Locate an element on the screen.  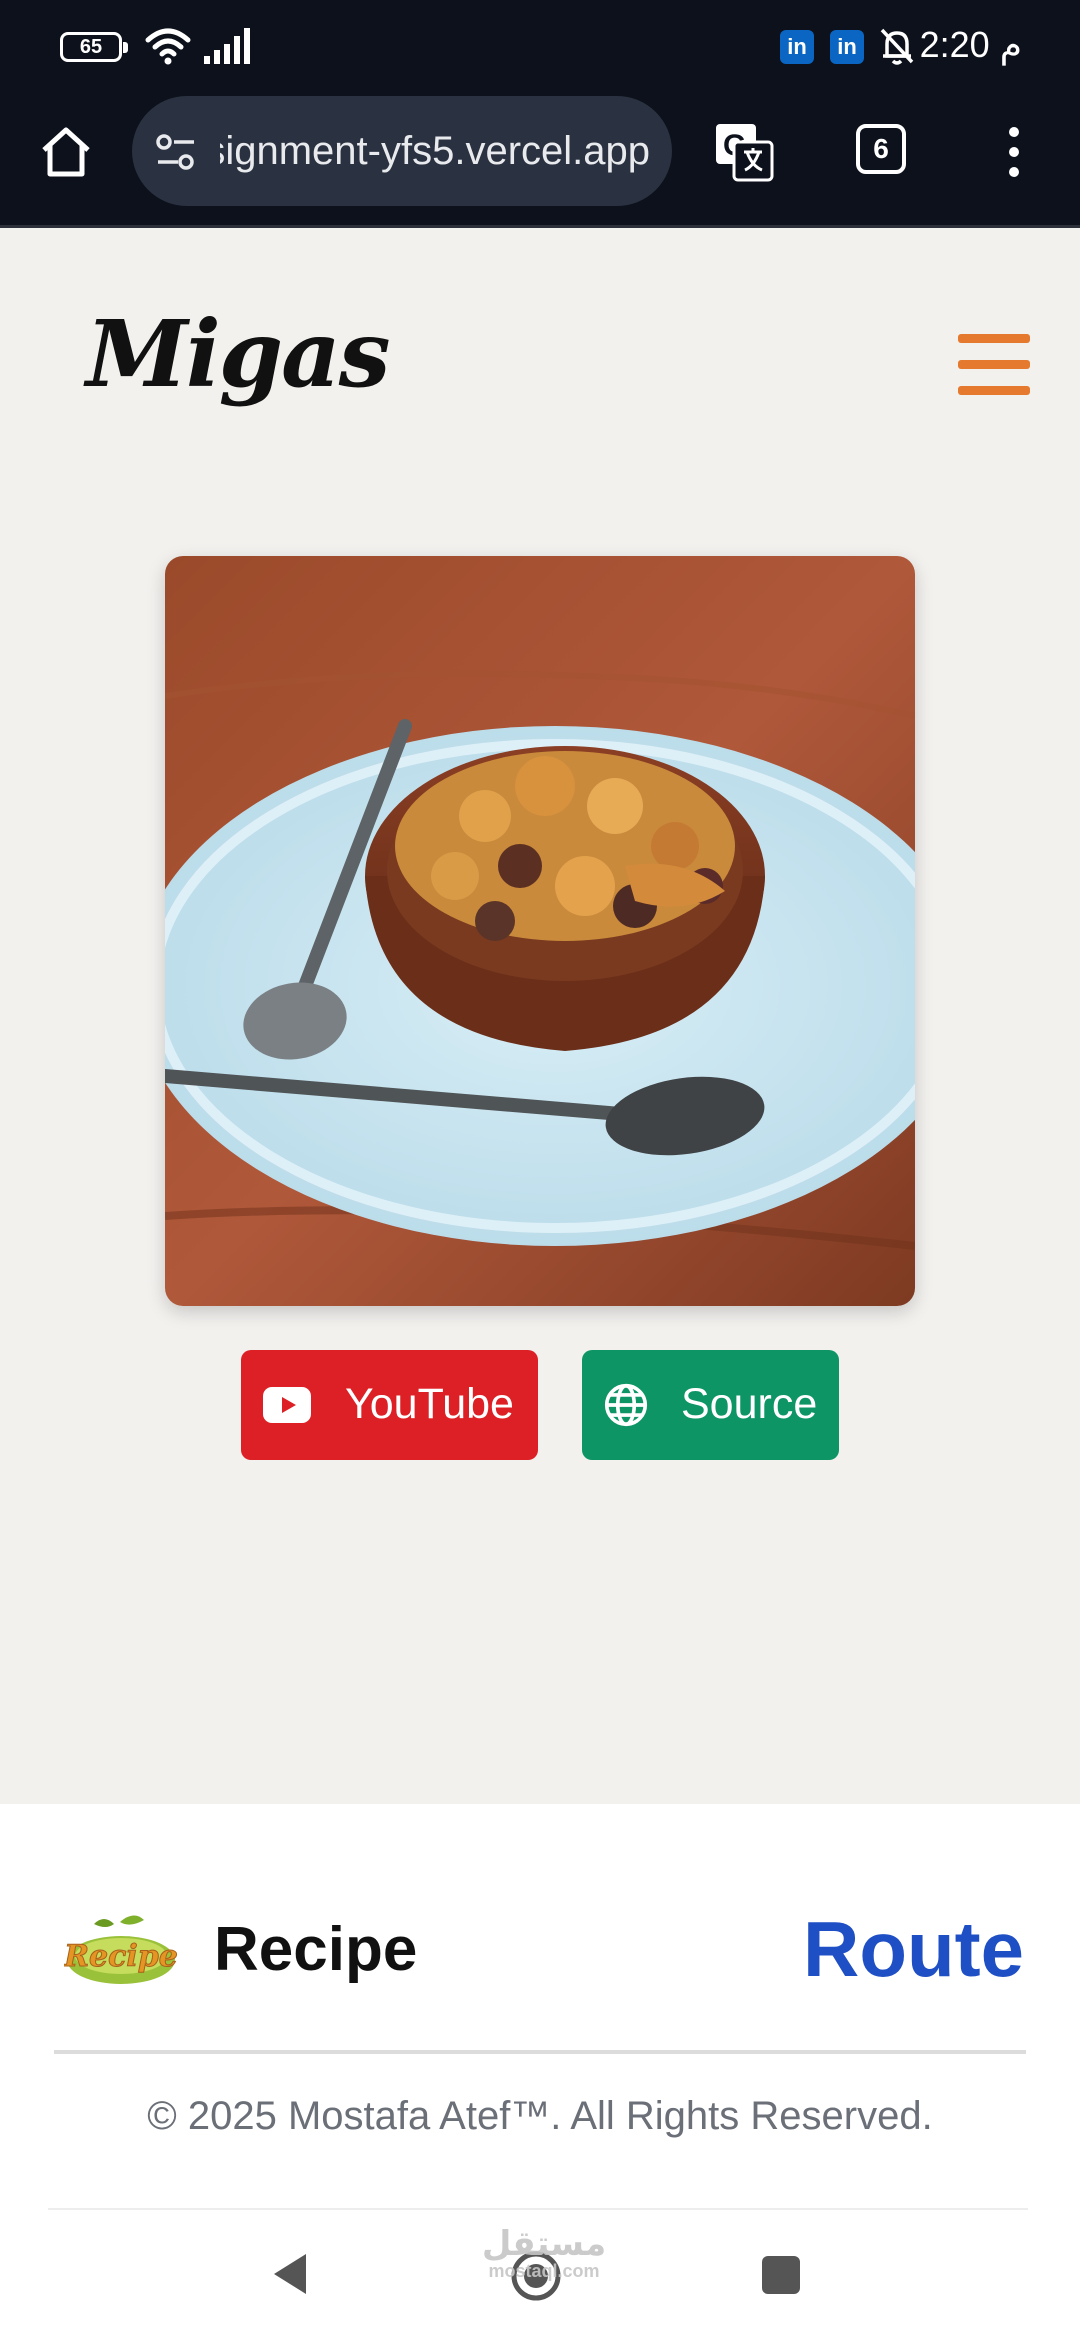
youtube-label: YouTube is located at coordinates (429, 1404).